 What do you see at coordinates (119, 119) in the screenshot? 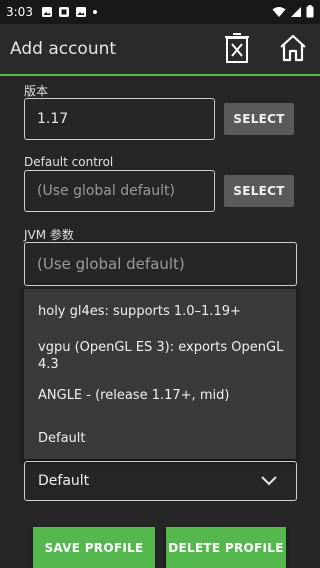
I see `version-field: 1.17` at bounding box center [119, 119].